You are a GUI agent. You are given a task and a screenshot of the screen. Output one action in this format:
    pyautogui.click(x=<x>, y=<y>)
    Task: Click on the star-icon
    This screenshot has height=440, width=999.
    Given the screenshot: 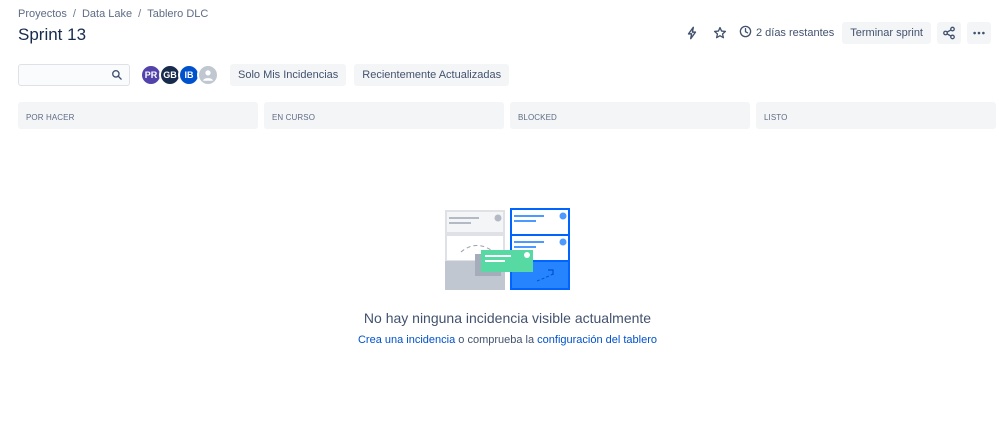 What is the action you would take?
    pyautogui.click(x=720, y=33)
    